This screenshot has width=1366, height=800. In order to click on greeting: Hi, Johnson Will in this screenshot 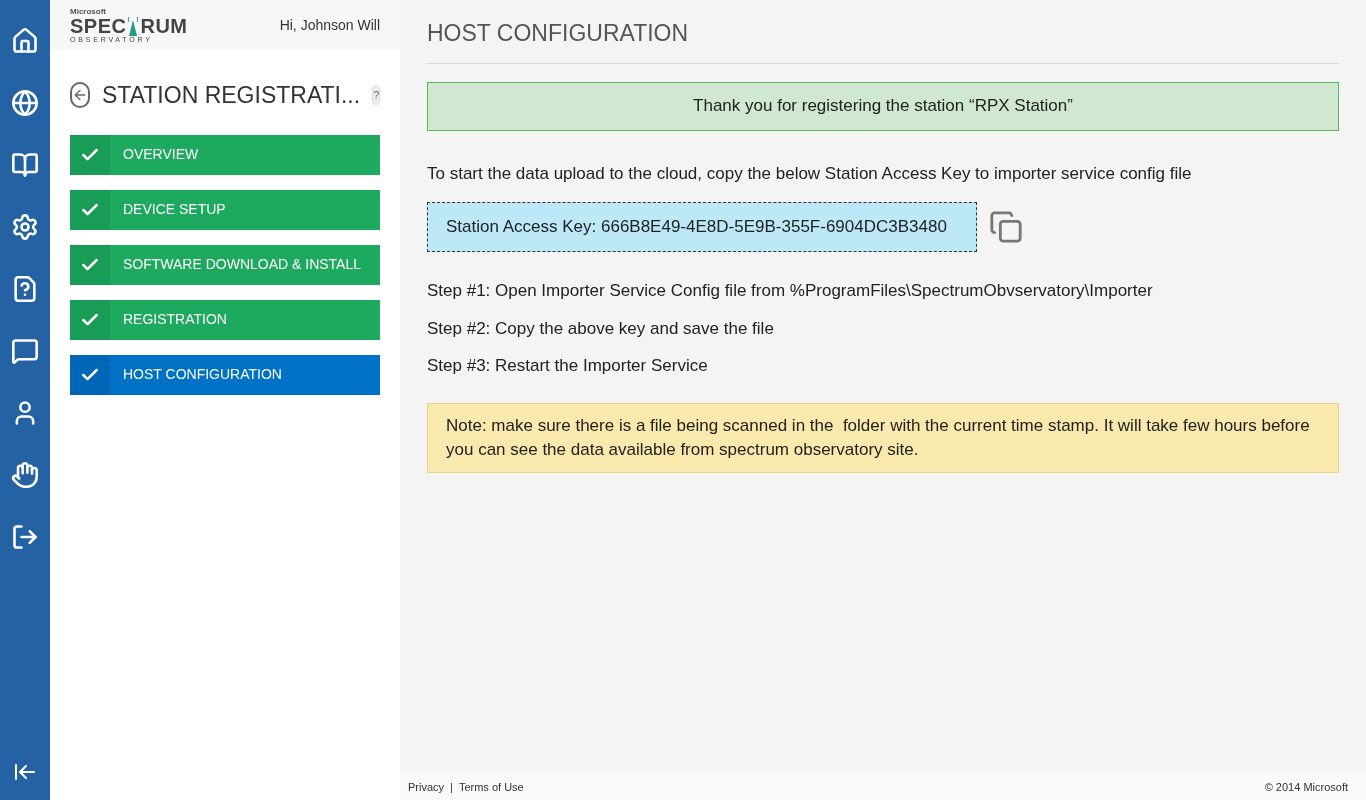, I will do `click(329, 25)`.